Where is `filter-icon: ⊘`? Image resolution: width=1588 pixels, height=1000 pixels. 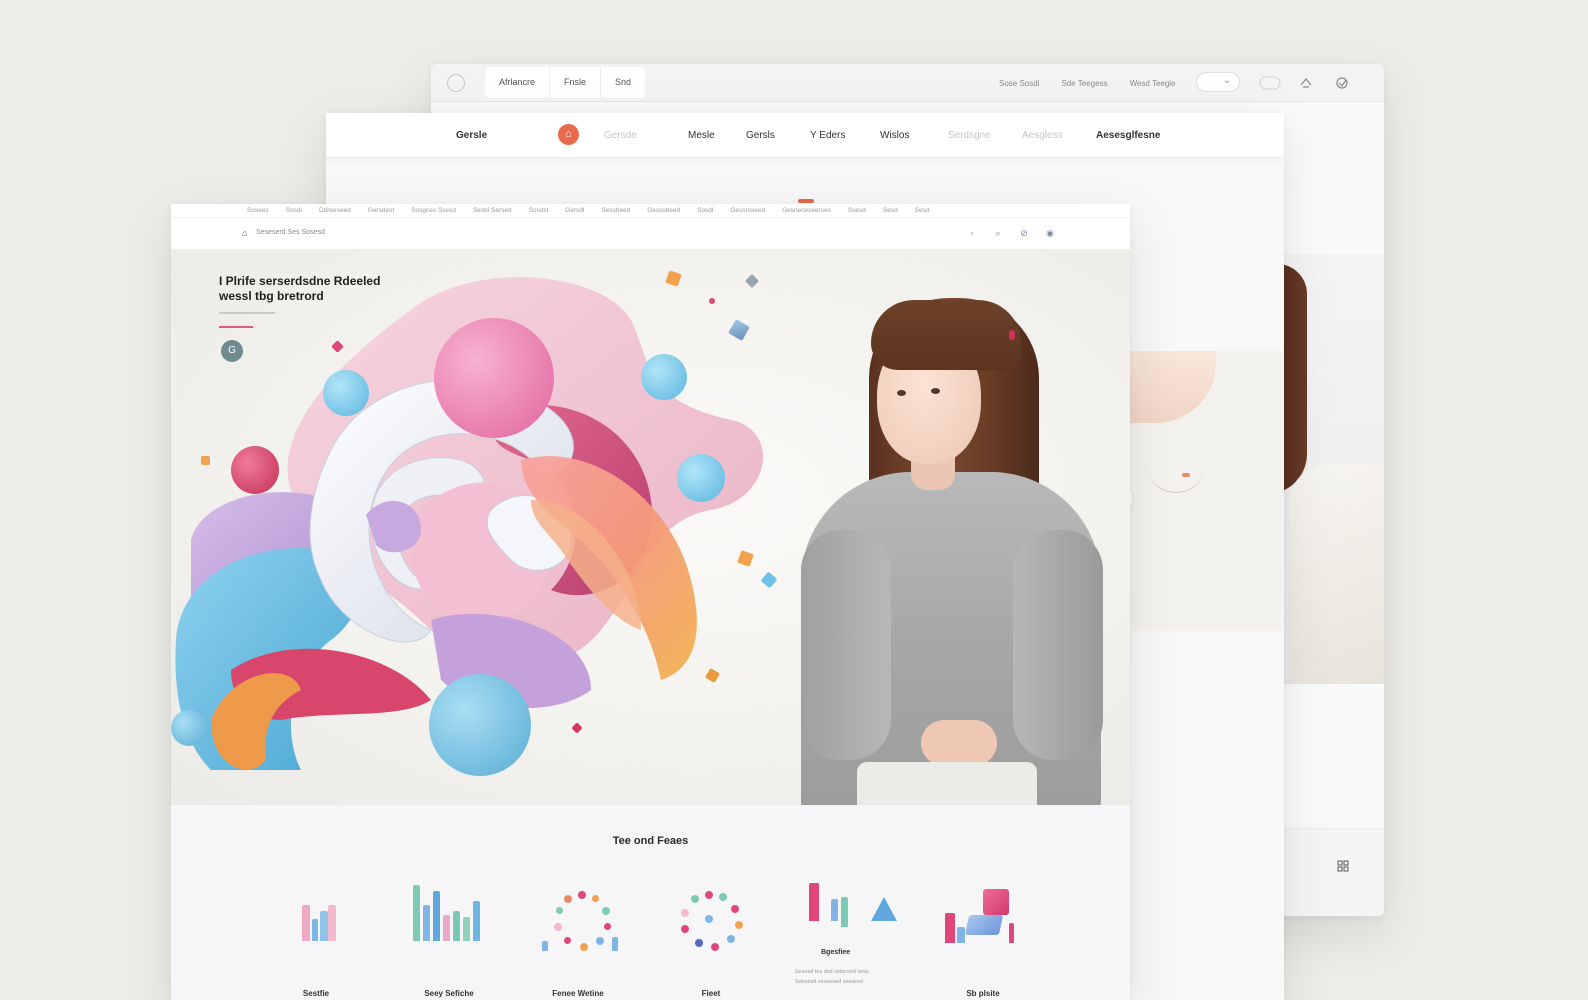
filter-icon: ⊘ is located at coordinates (1024, 233).